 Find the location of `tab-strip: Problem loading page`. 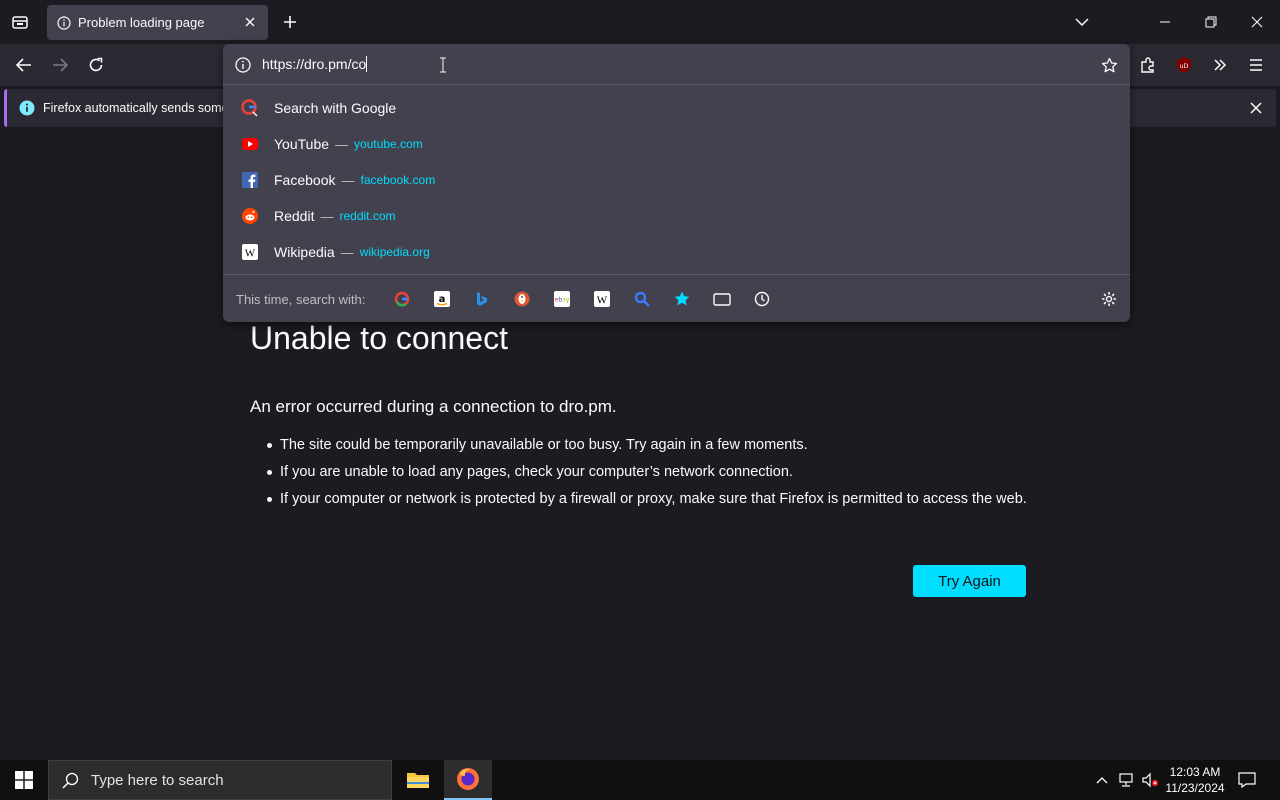

tab-strip: Problem loading page is located at coordinates (640, 22).